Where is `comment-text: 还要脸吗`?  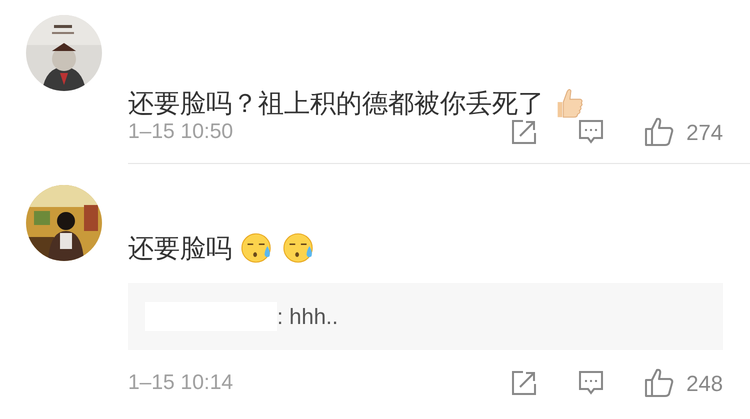 comment-text: 还要脸吗 is located at coordinates (180, 248).